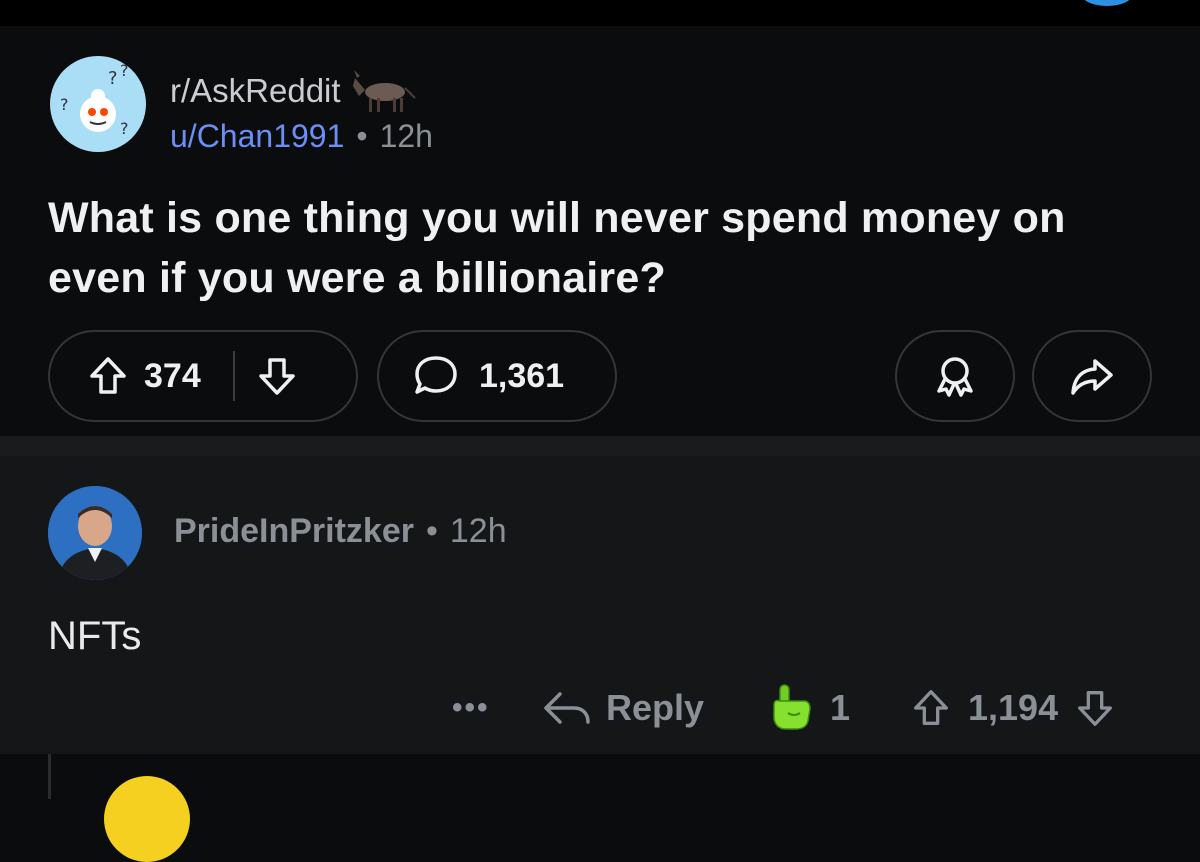 This screenshot has height=862, width=1200. What do you see at coordinates (655, 707) in the screenshot?
I see `reply-label: Reply` at bounding box center [655, 707].